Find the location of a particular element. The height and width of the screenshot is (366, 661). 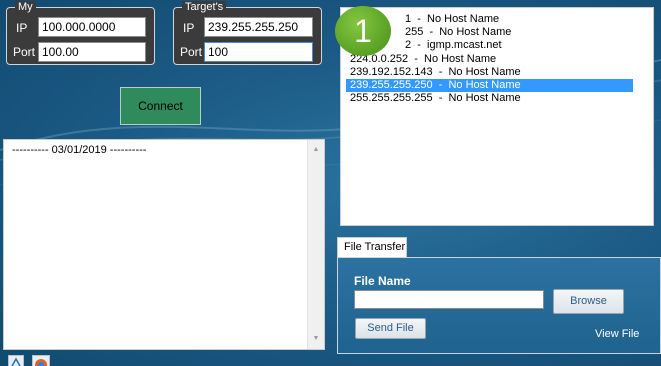

my-group: My IP Port is located at coordinates (80, 33).